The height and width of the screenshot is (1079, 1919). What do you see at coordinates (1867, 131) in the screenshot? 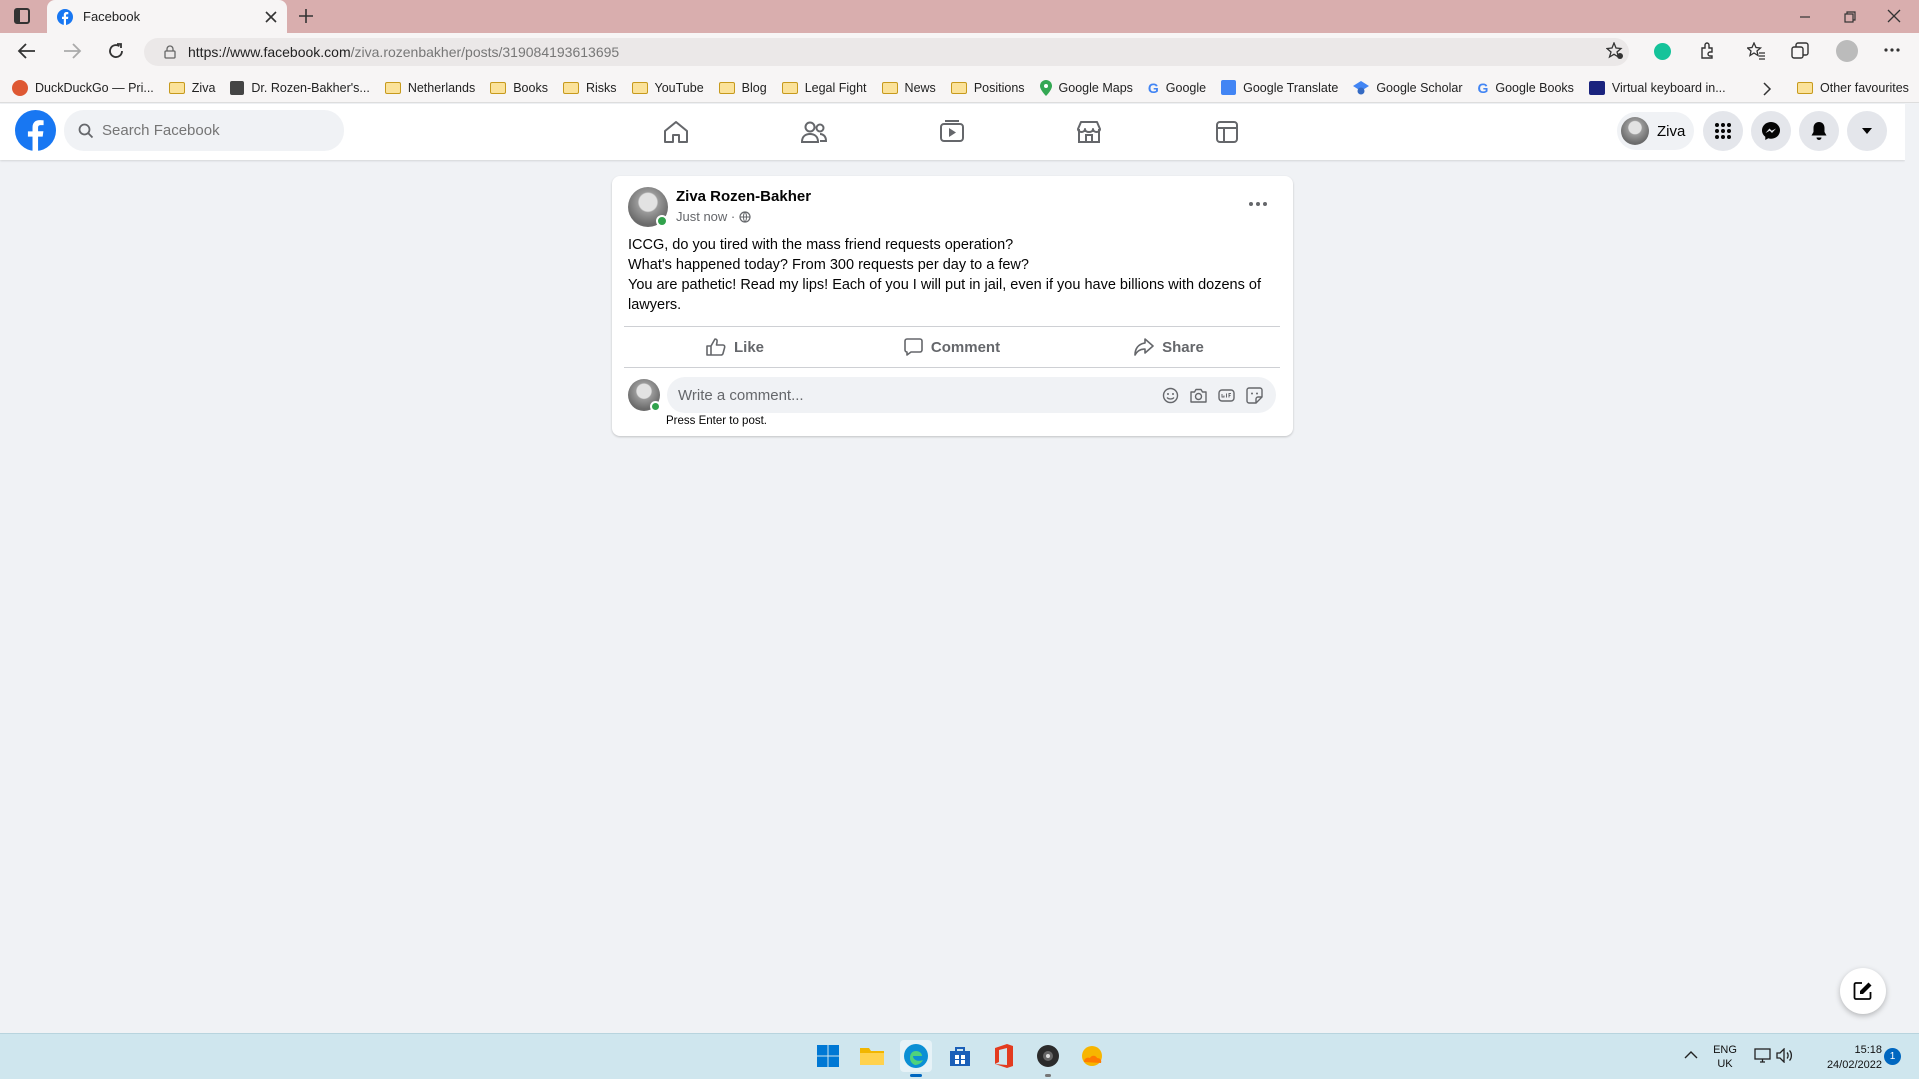
I see `account-button` at bounding box center [1867, 131].